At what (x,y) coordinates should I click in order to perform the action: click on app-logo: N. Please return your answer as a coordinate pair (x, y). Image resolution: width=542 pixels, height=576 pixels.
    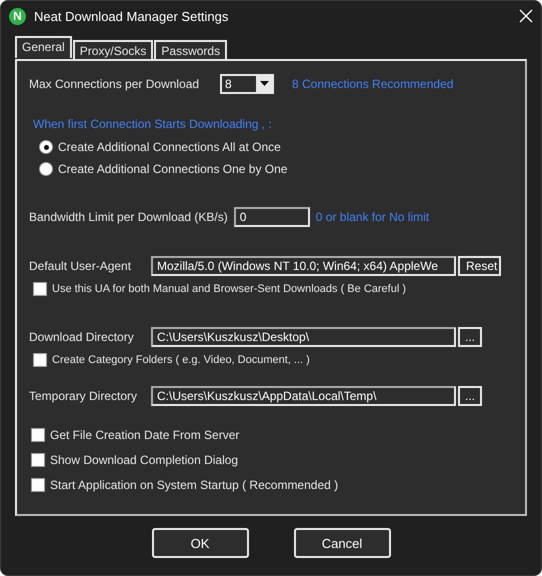
    Looking at the image, I should click on (17, 16).